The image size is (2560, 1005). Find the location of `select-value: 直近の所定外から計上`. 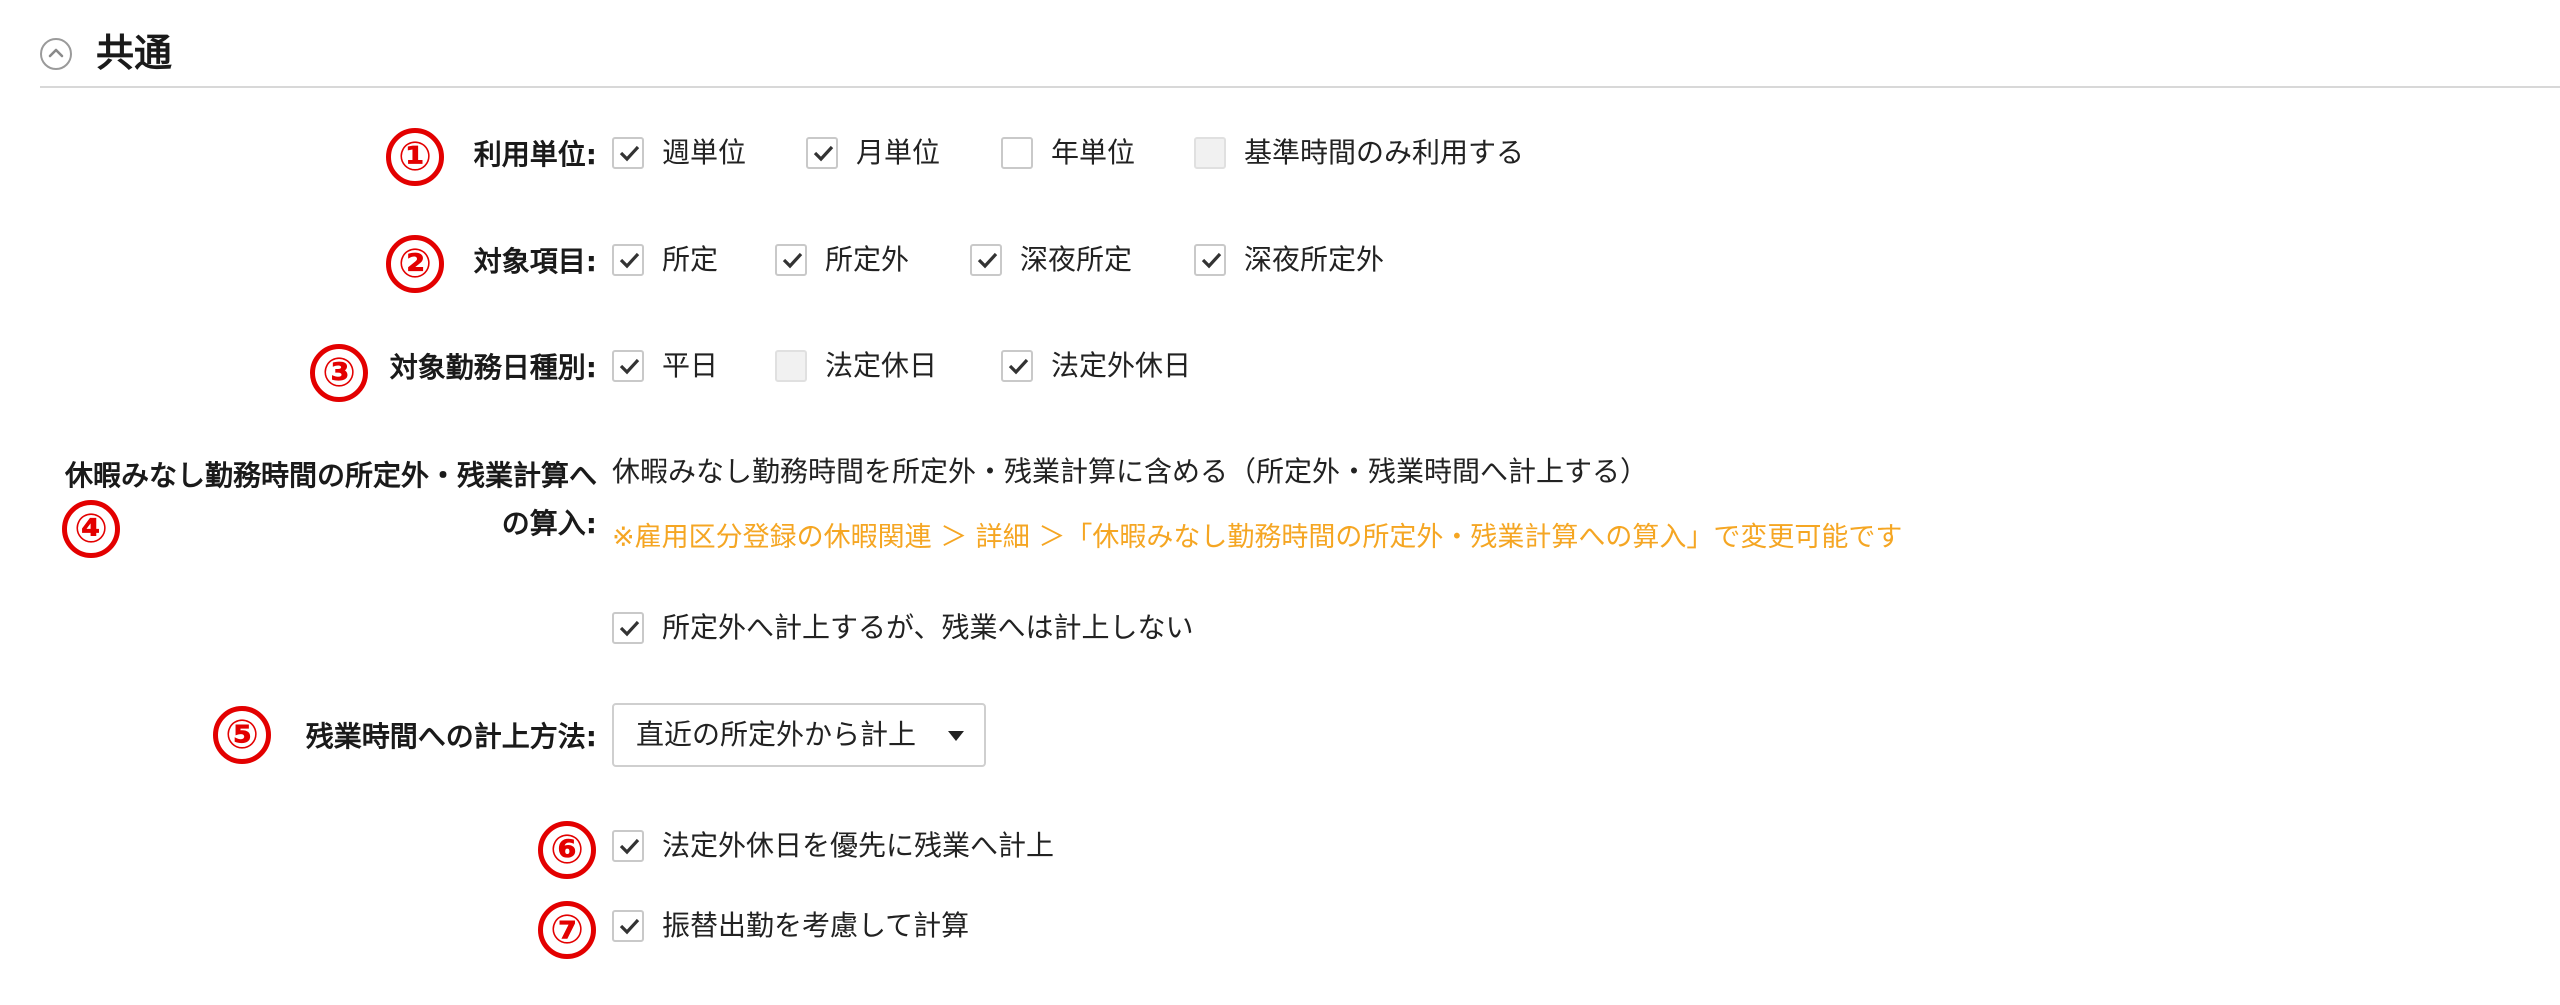

select-value: 直近の所定外から計上 is located at coordinates (776, 734).